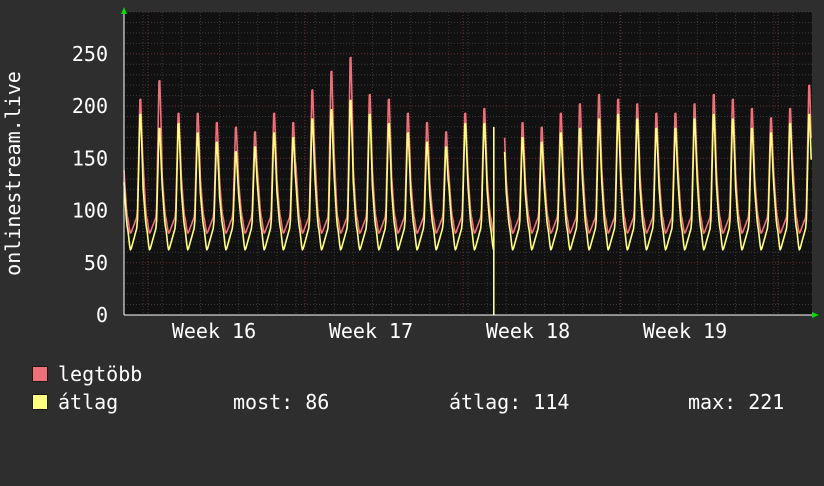  What do you see at coordinates (509, 402) in the screenshot?
I see `stat-average: átlag: 114` at bounding box center [509, 402].